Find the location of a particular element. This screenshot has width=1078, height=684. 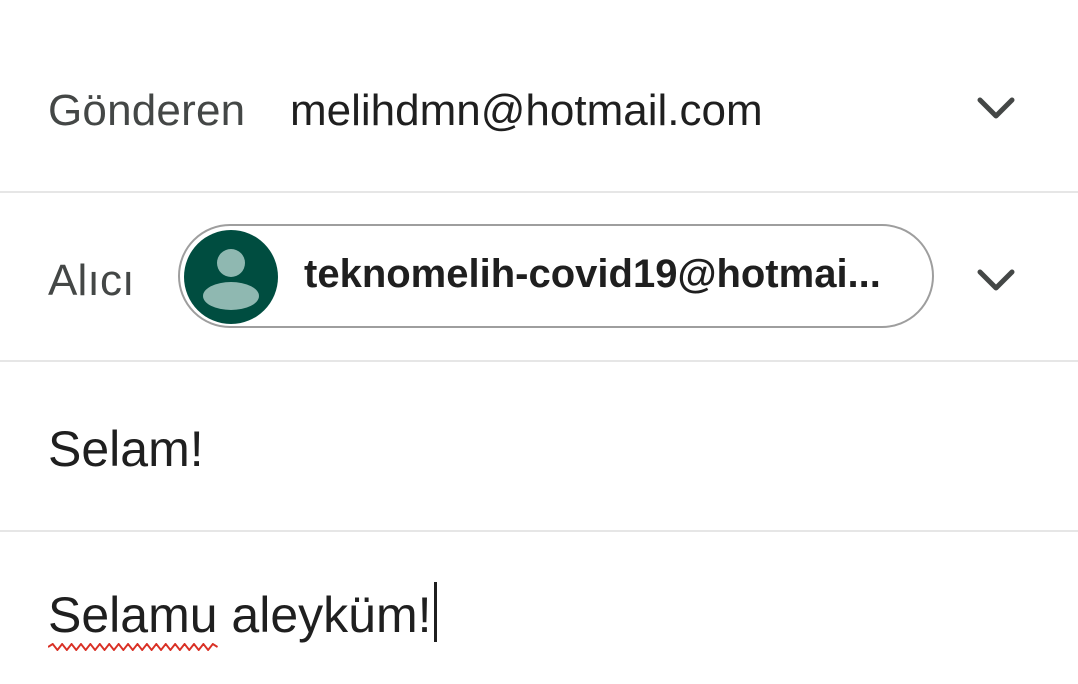

avatar is located at coordinates (231, 277).